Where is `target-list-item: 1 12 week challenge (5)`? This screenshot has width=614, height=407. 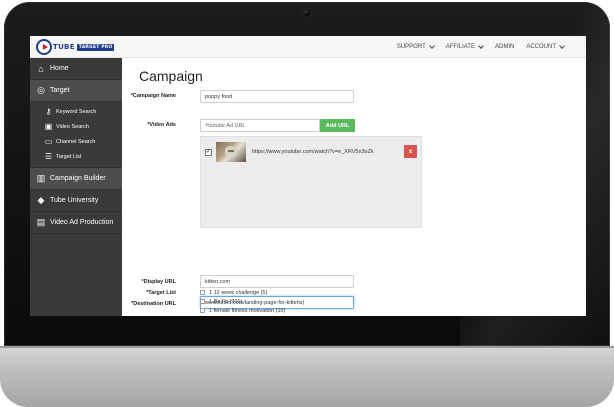 target-list-item: 1 12 week challenge (5) is located at coordinates (242, 292).